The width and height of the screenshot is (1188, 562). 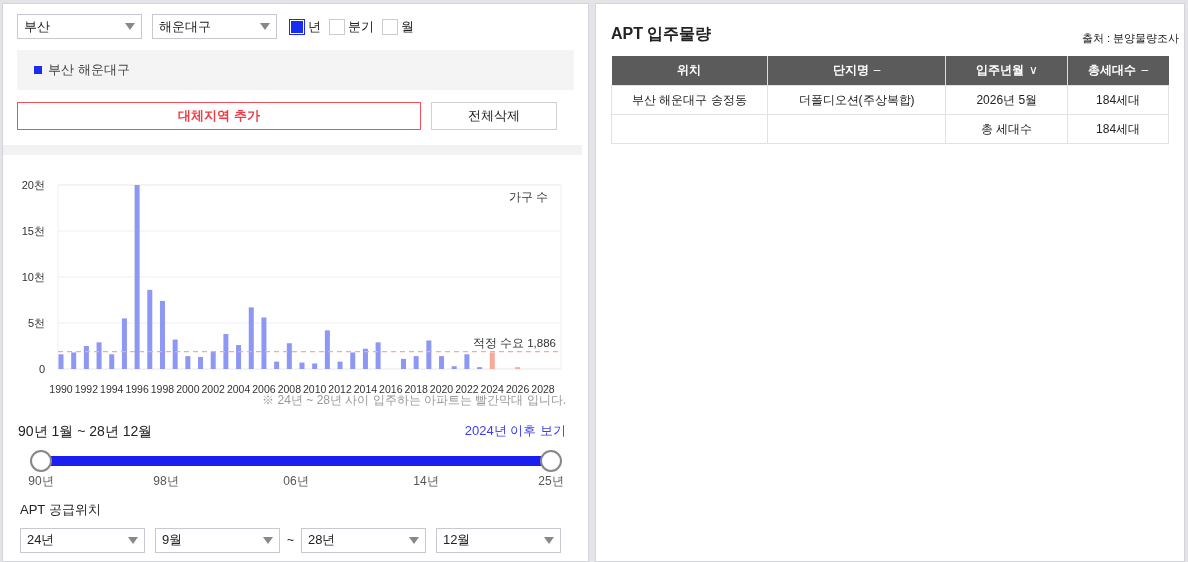 I want to click on district-dropdown: 해운대구, so click(x=214, y=26).